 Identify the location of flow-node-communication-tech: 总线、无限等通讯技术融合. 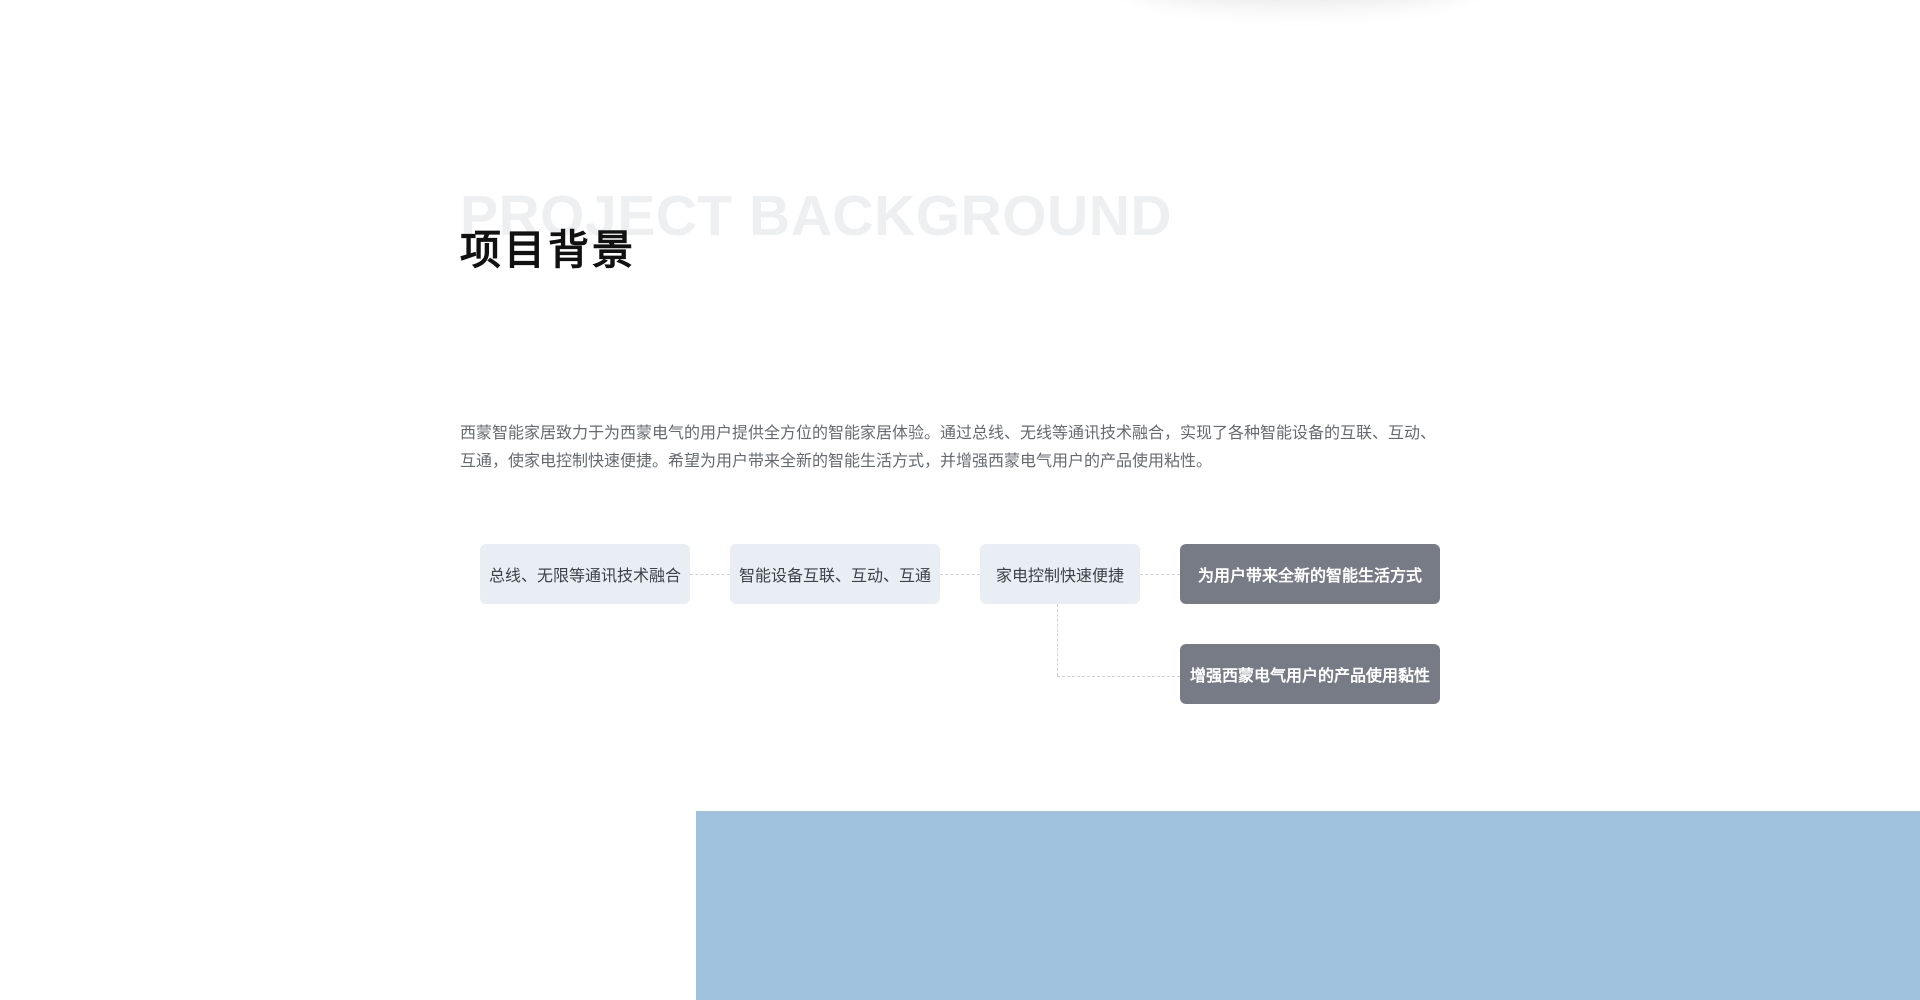
(585, 574).